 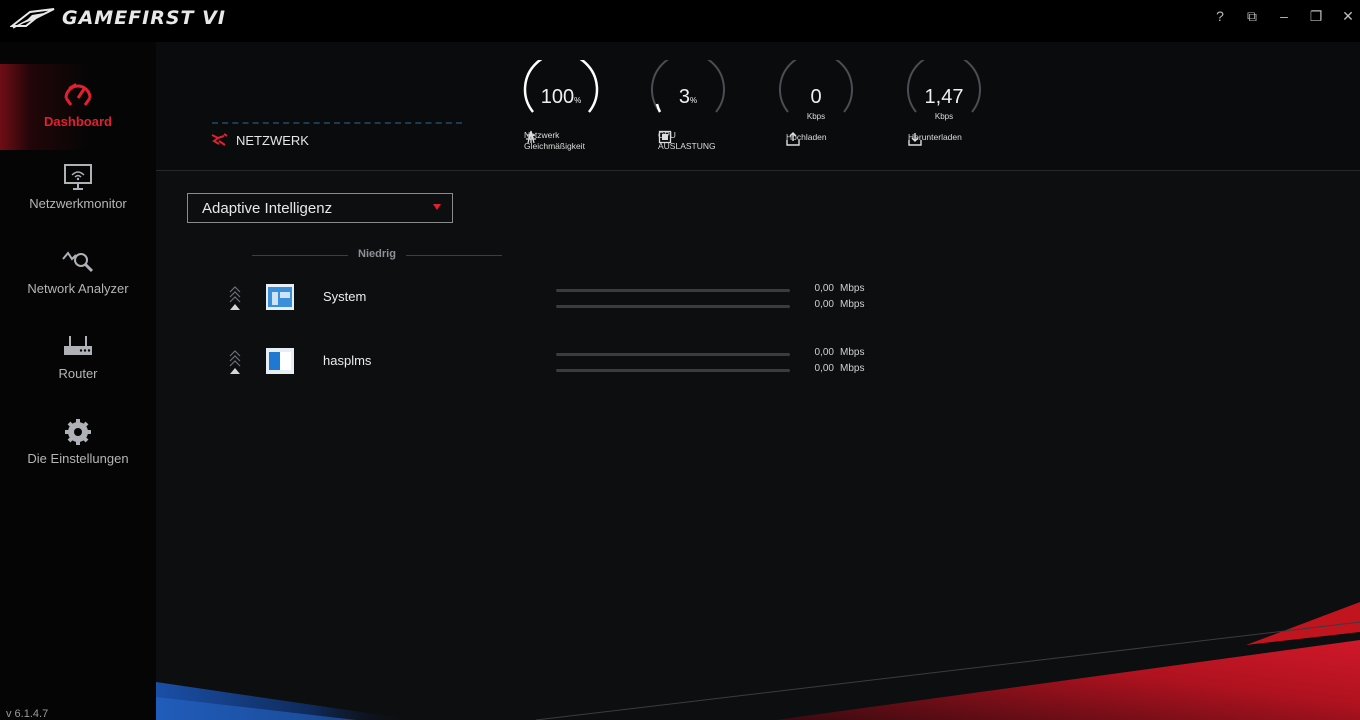 What do you see at coordinates (272, 140) in the screenshot?
I see `network-label: NETZWERK` at bounding box center [272, 140].